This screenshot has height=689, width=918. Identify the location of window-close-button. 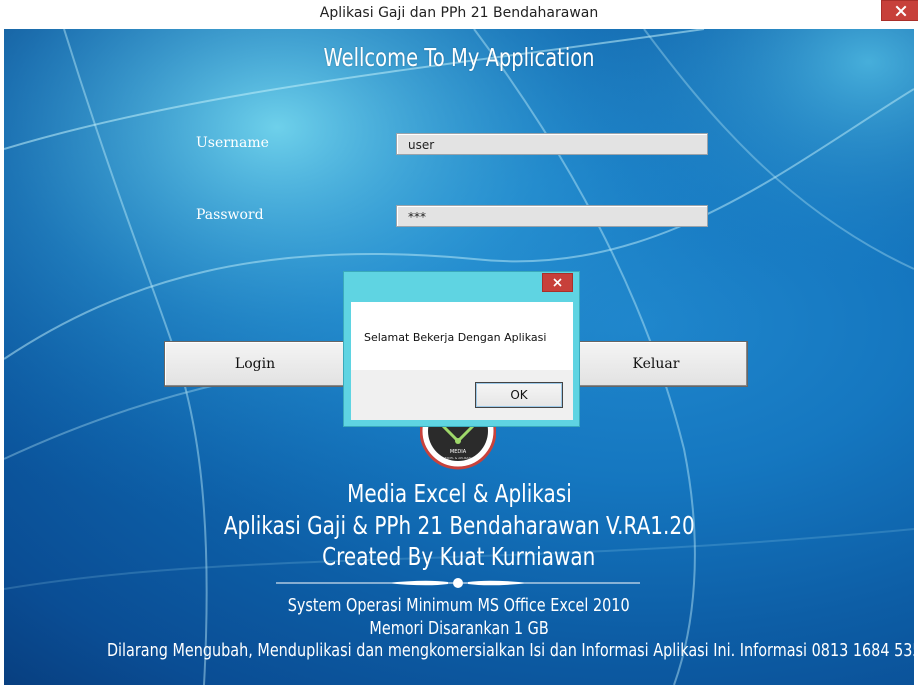
(899, 10).